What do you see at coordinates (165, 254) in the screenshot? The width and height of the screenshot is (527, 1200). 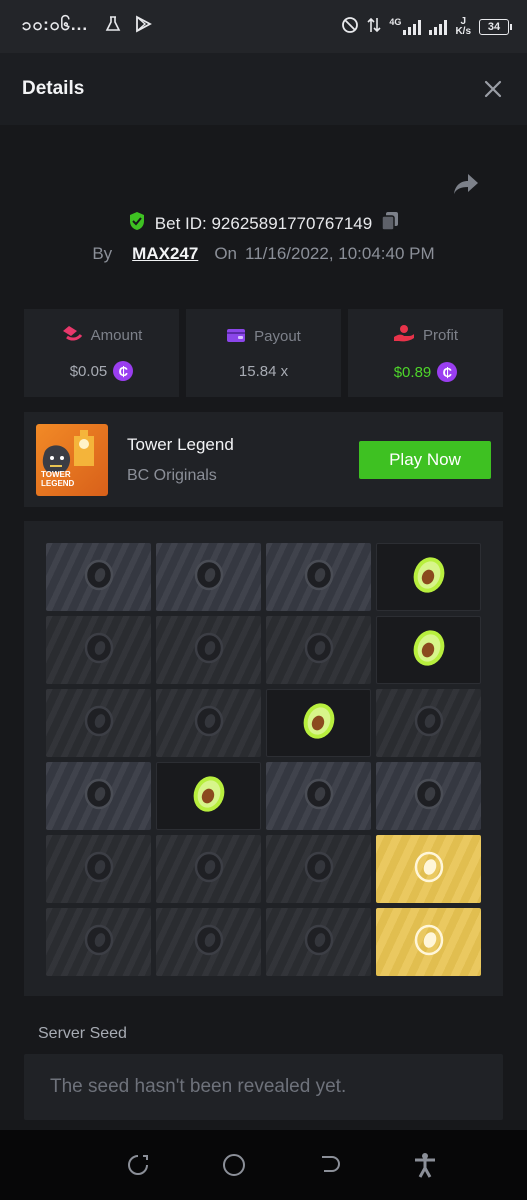 I see `username-link: MAX247` at bounding box center [165, 254].